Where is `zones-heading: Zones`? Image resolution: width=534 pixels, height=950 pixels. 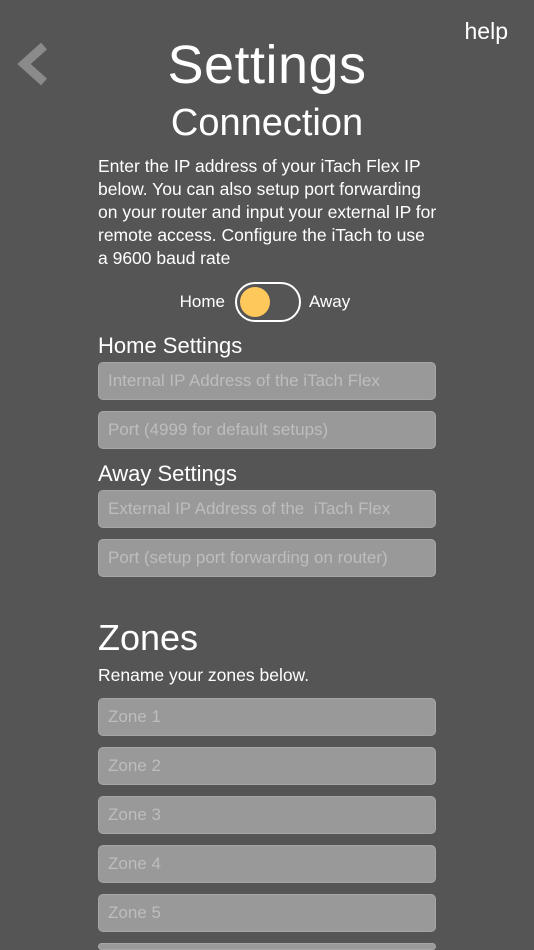
zones-heading: Zones is located at coordinates (148, 637).